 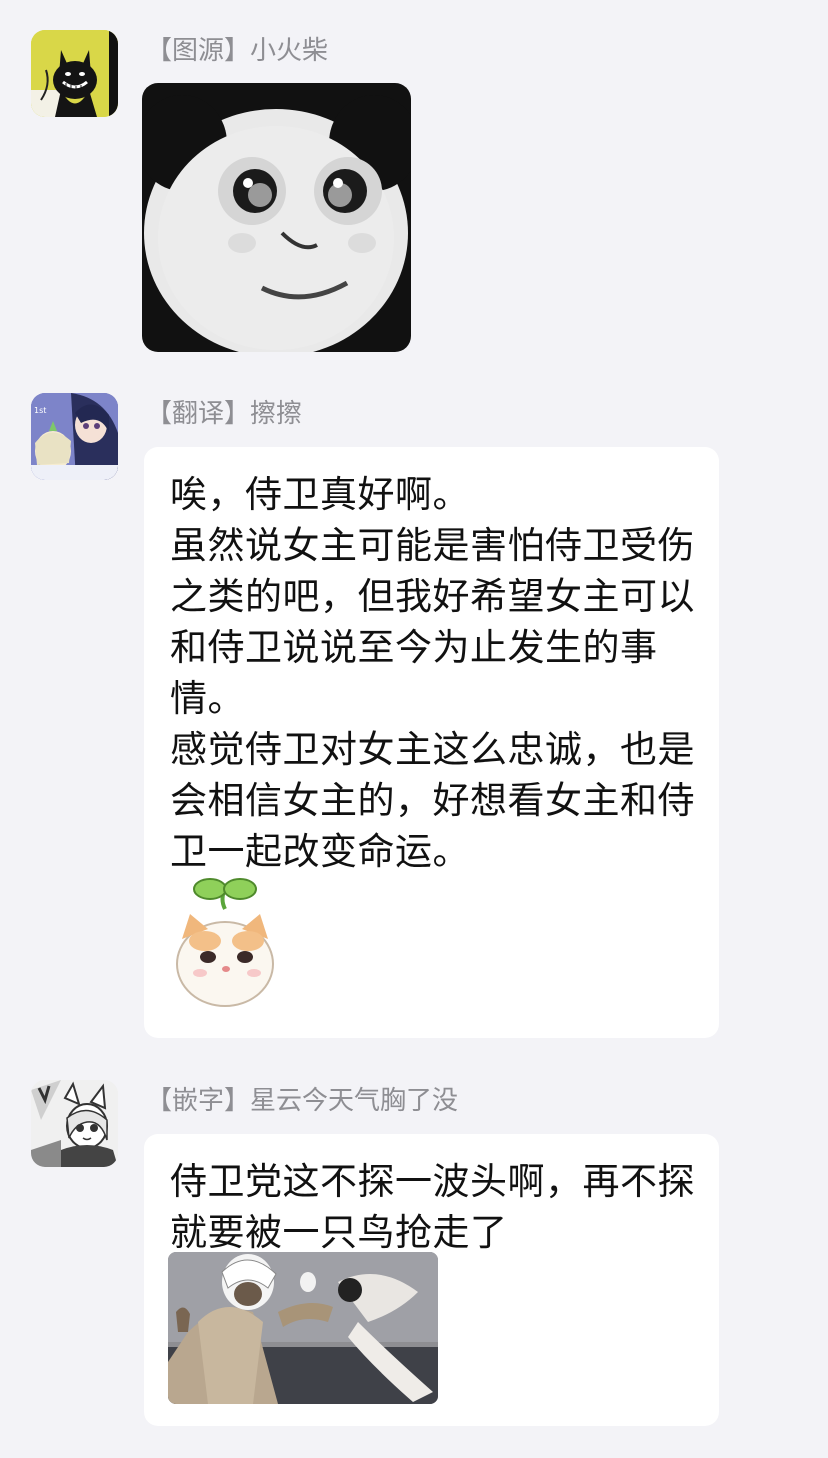 I want to click on message-text: 侍卫党这不探一波头啊，再不探就要被一只鸟抢走了, so click(x=437, y=1207).